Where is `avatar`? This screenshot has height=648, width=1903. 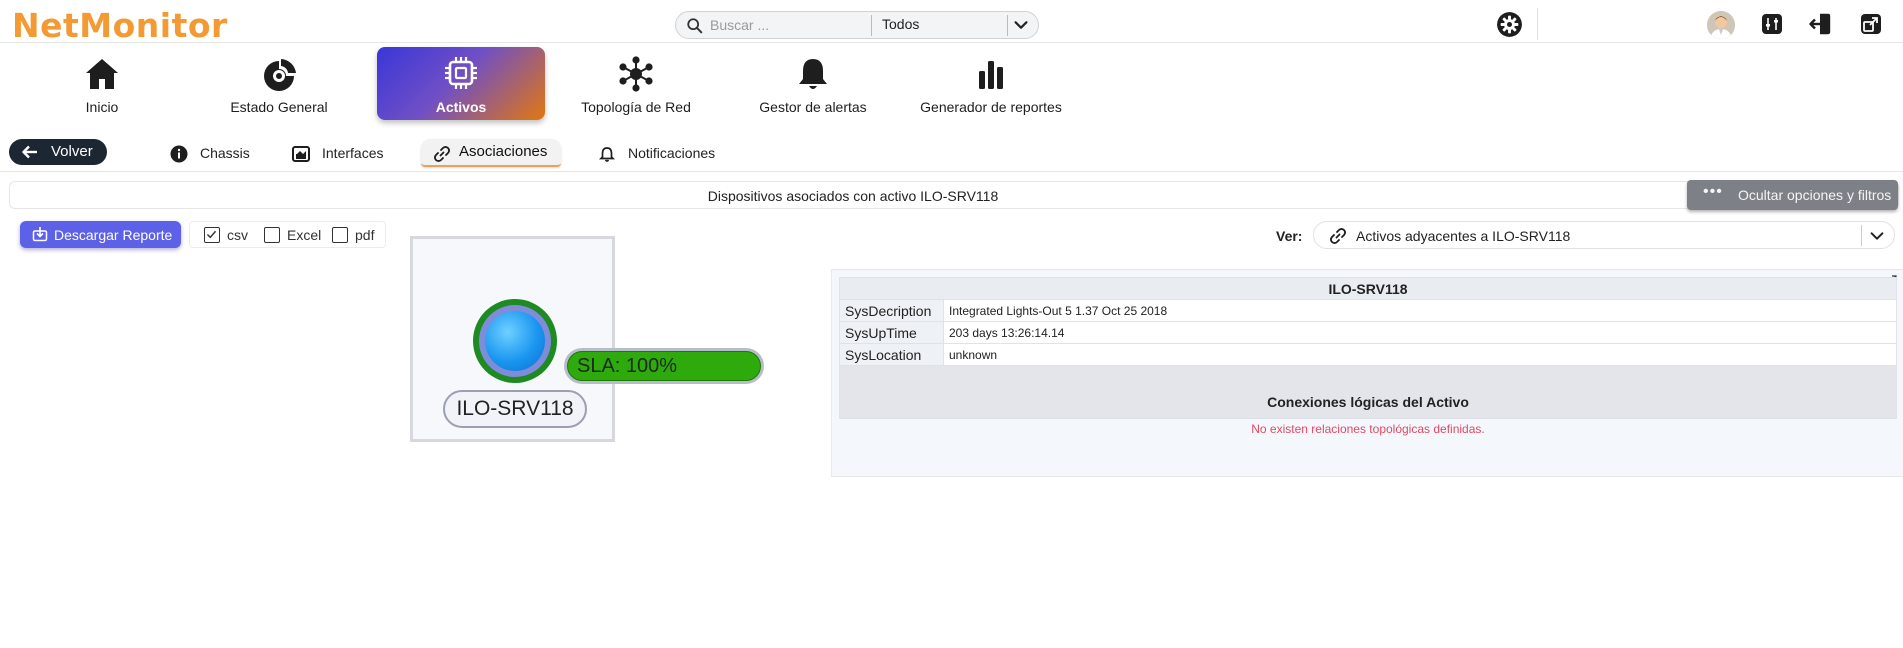
avatar is located at coordinates (1721, 25).